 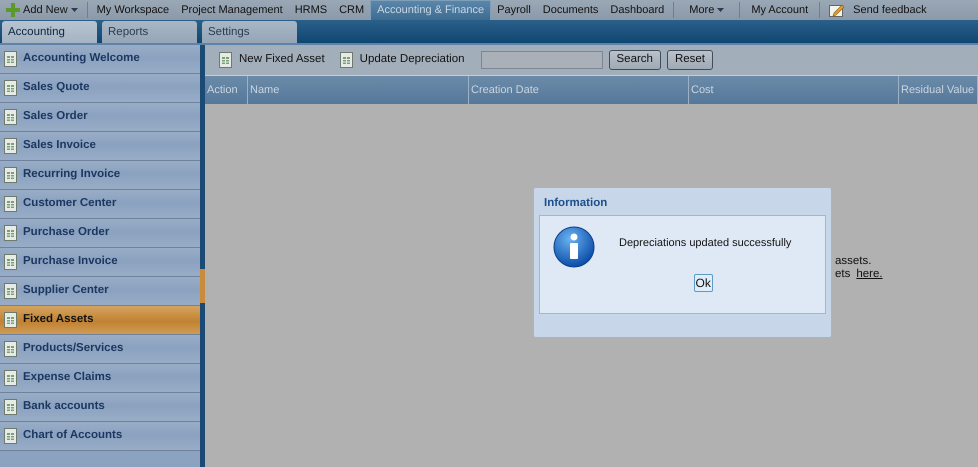 What do you see at coordinates (938, 90) in the screenshot?
I see `column-header: Residual Value` at bounding box center [938, 90].